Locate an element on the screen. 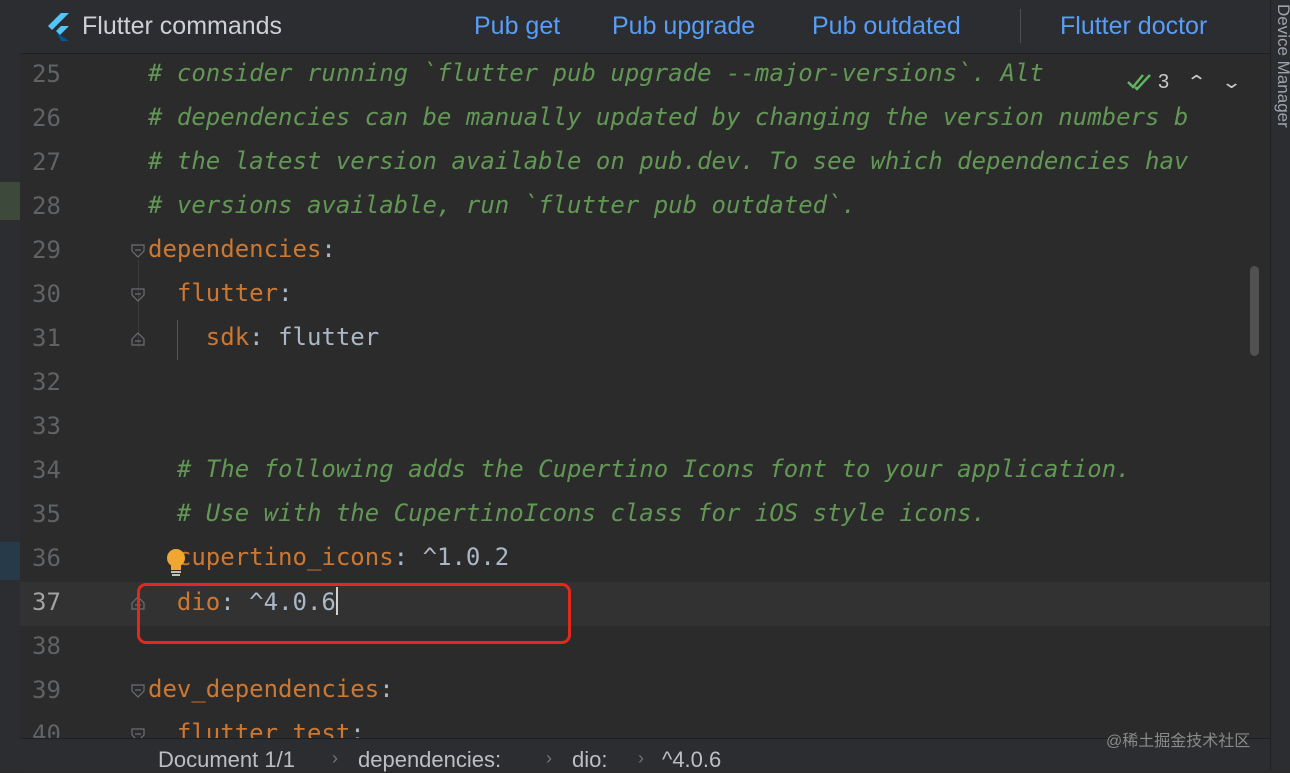 This screenshot has height=773, width=1290. breadcrumb-dependencies: dependencies: is located at coordinates (429, 760).